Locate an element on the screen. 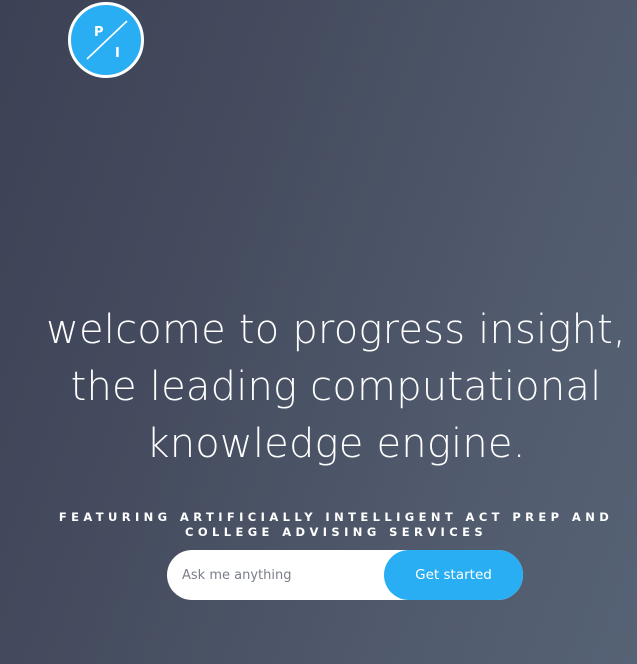  get-started-button: Get started is located at coordinates (453, 575).